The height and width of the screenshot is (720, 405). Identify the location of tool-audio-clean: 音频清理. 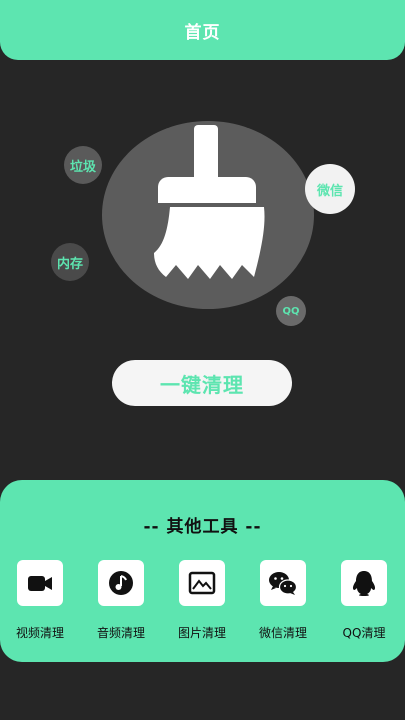
(121, 600).